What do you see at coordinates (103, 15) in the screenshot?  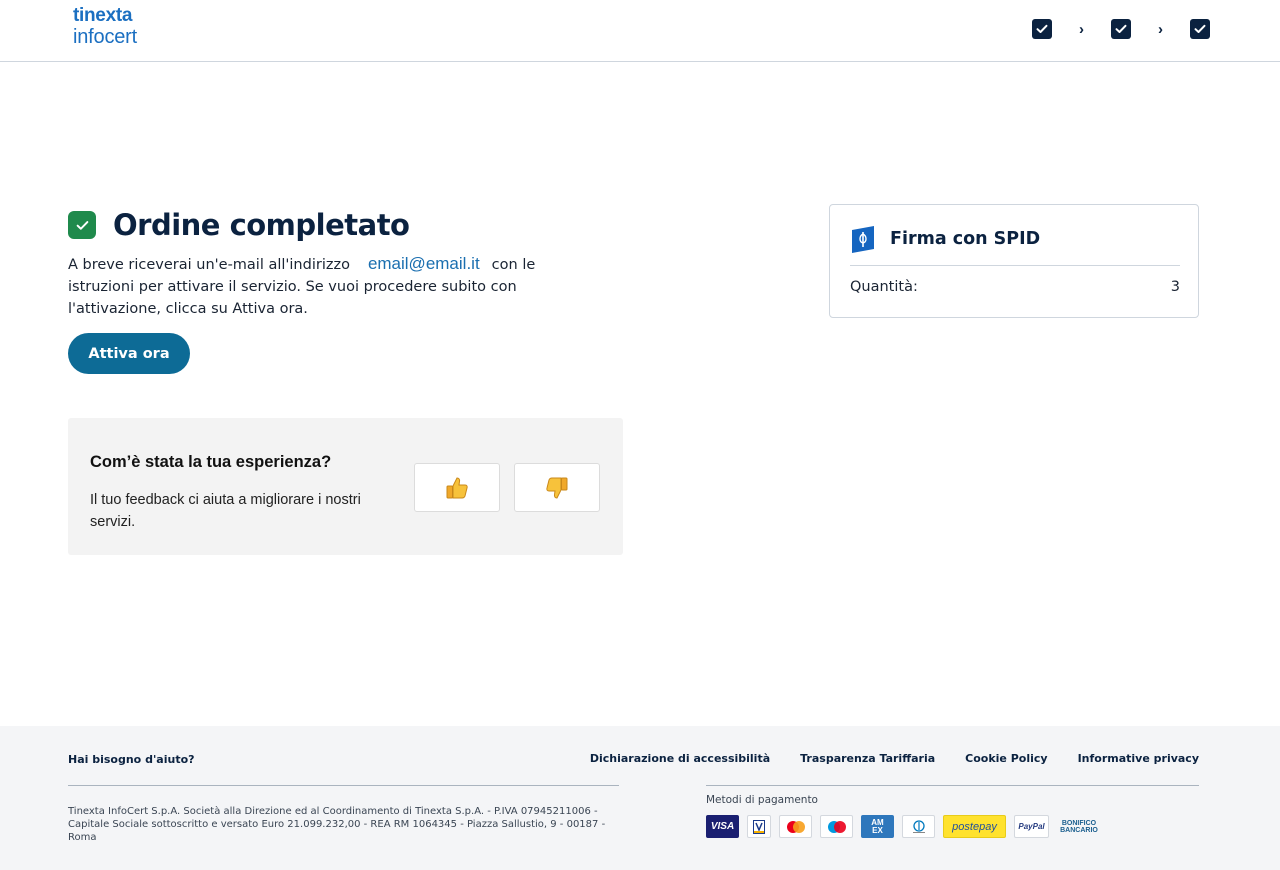 I see `logo-line-1: tinexta` at bounding box center [103, 15].